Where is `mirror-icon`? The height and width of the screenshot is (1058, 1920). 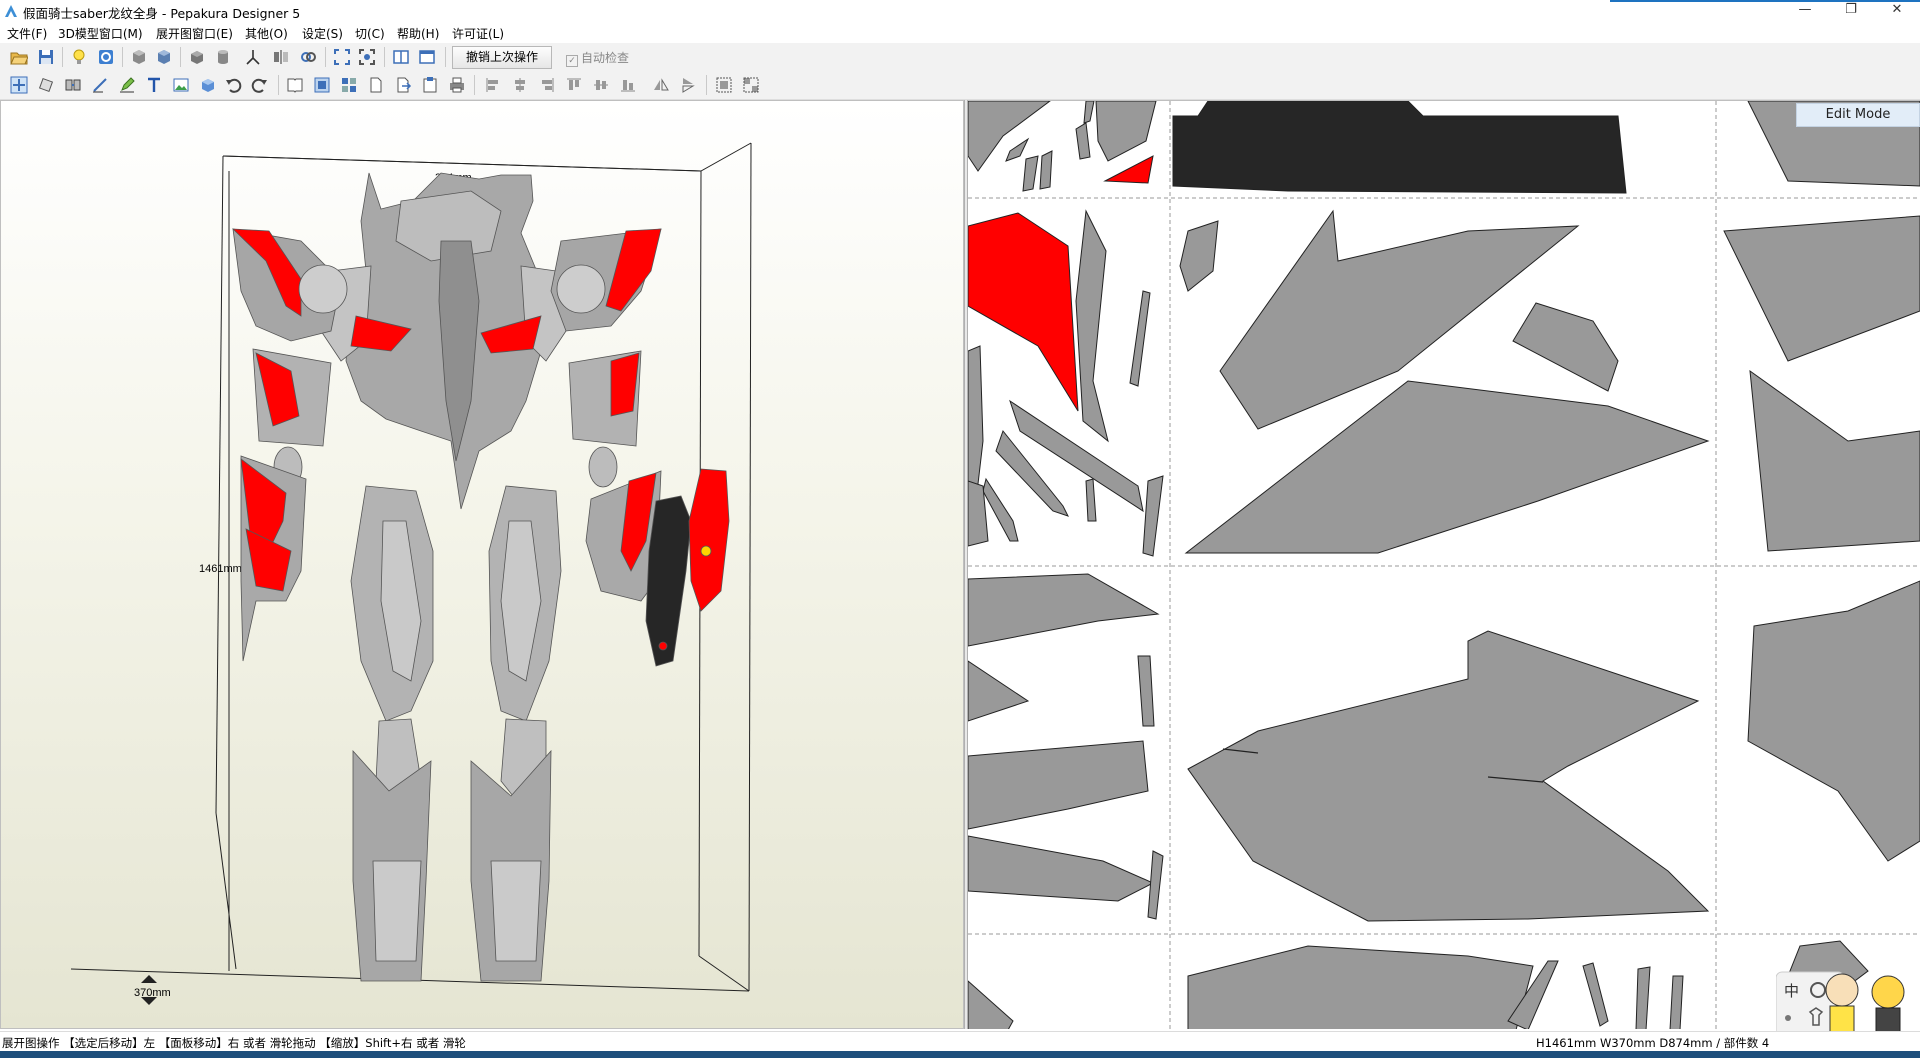
mirror-icon is located at coordinates (281, 57).